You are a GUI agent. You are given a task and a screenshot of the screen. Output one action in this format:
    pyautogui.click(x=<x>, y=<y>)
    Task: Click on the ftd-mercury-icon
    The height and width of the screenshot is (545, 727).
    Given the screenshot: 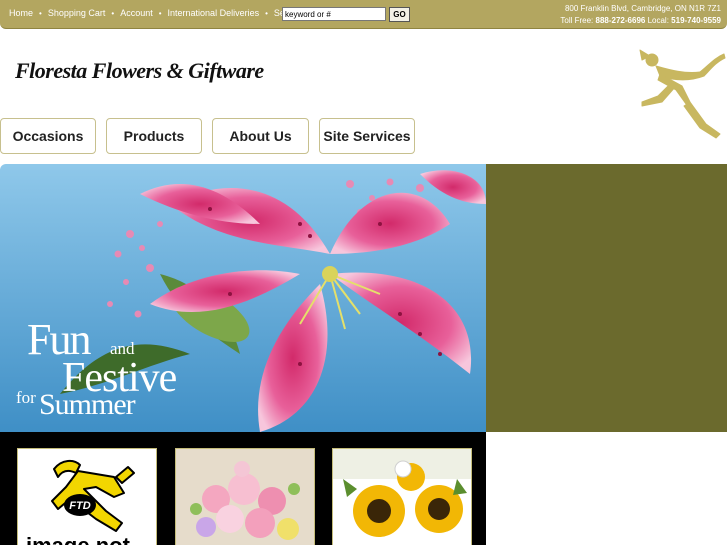 What is the action you would take?
    pyautogui.click(x=682, y=94)
    